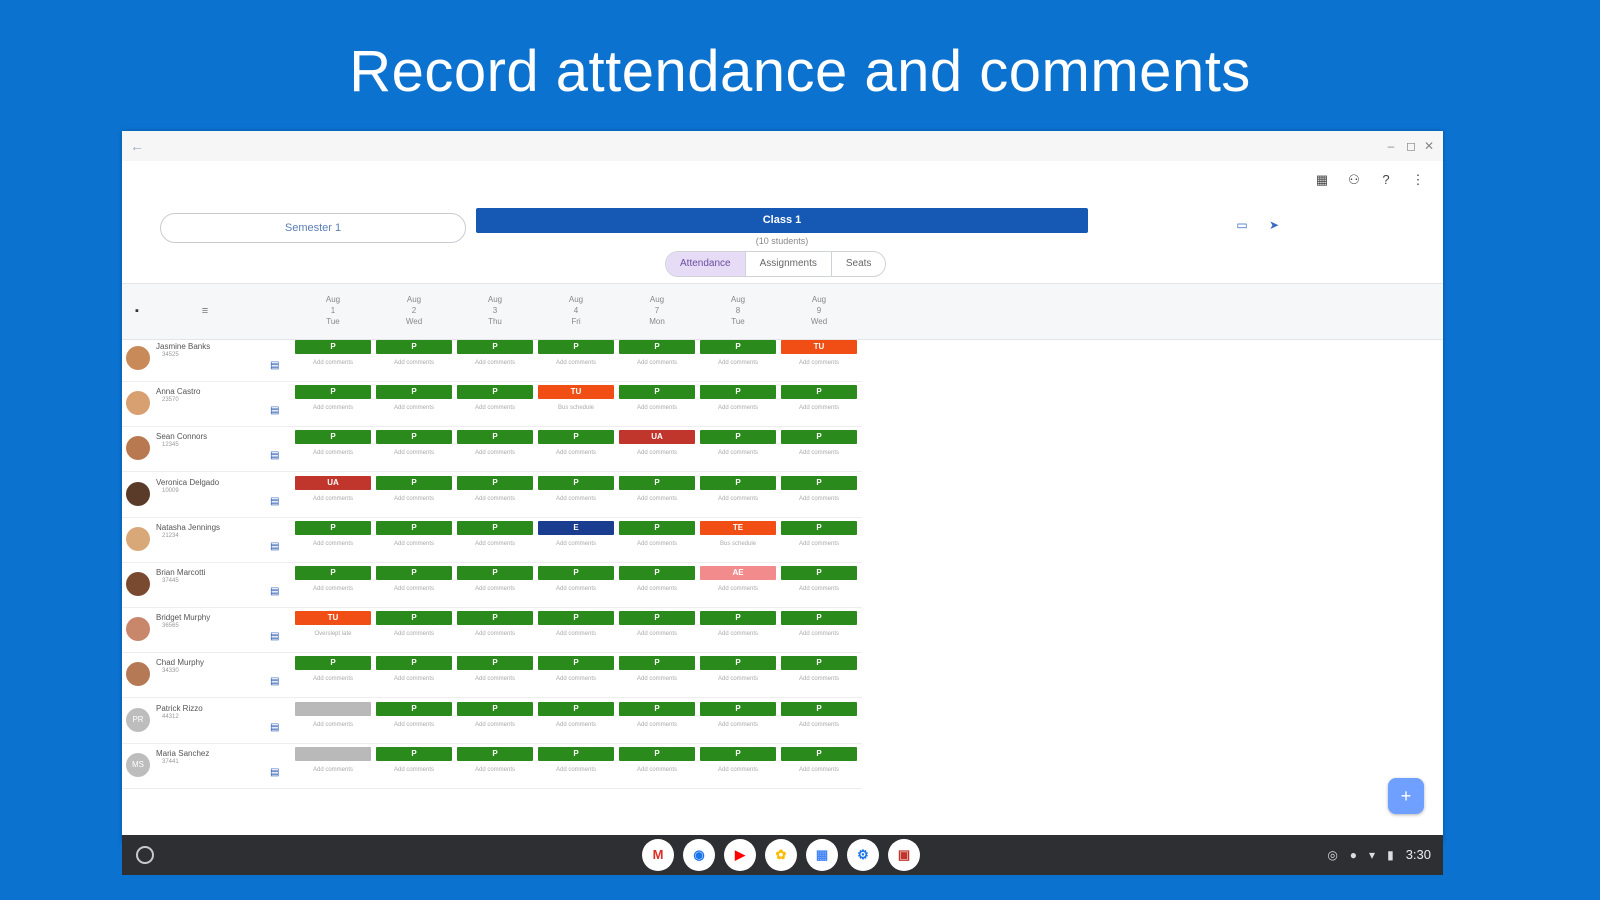 This screenshot has width=1600, height=900. Describe the element at coordinates (706, 264) in the screenshot. I see `tab-attendance: Attendance` at that location.